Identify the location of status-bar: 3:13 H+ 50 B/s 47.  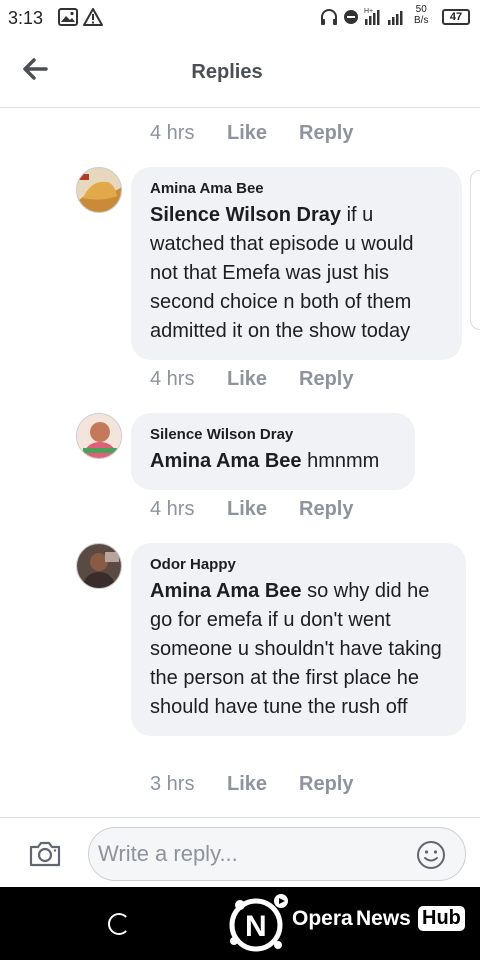
(240, 18).